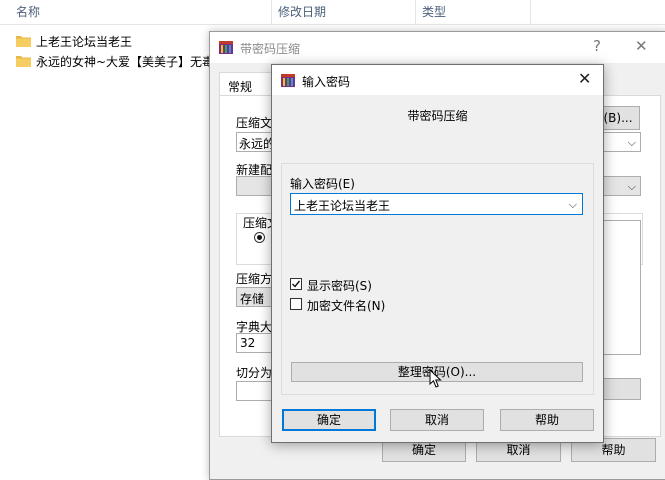 This screenshot has height=480, width=665. What do you see at coordinates (254, 279) in the screenshot?
I see `compression-method-label: 压缩方` at bounding box center [254, 279].